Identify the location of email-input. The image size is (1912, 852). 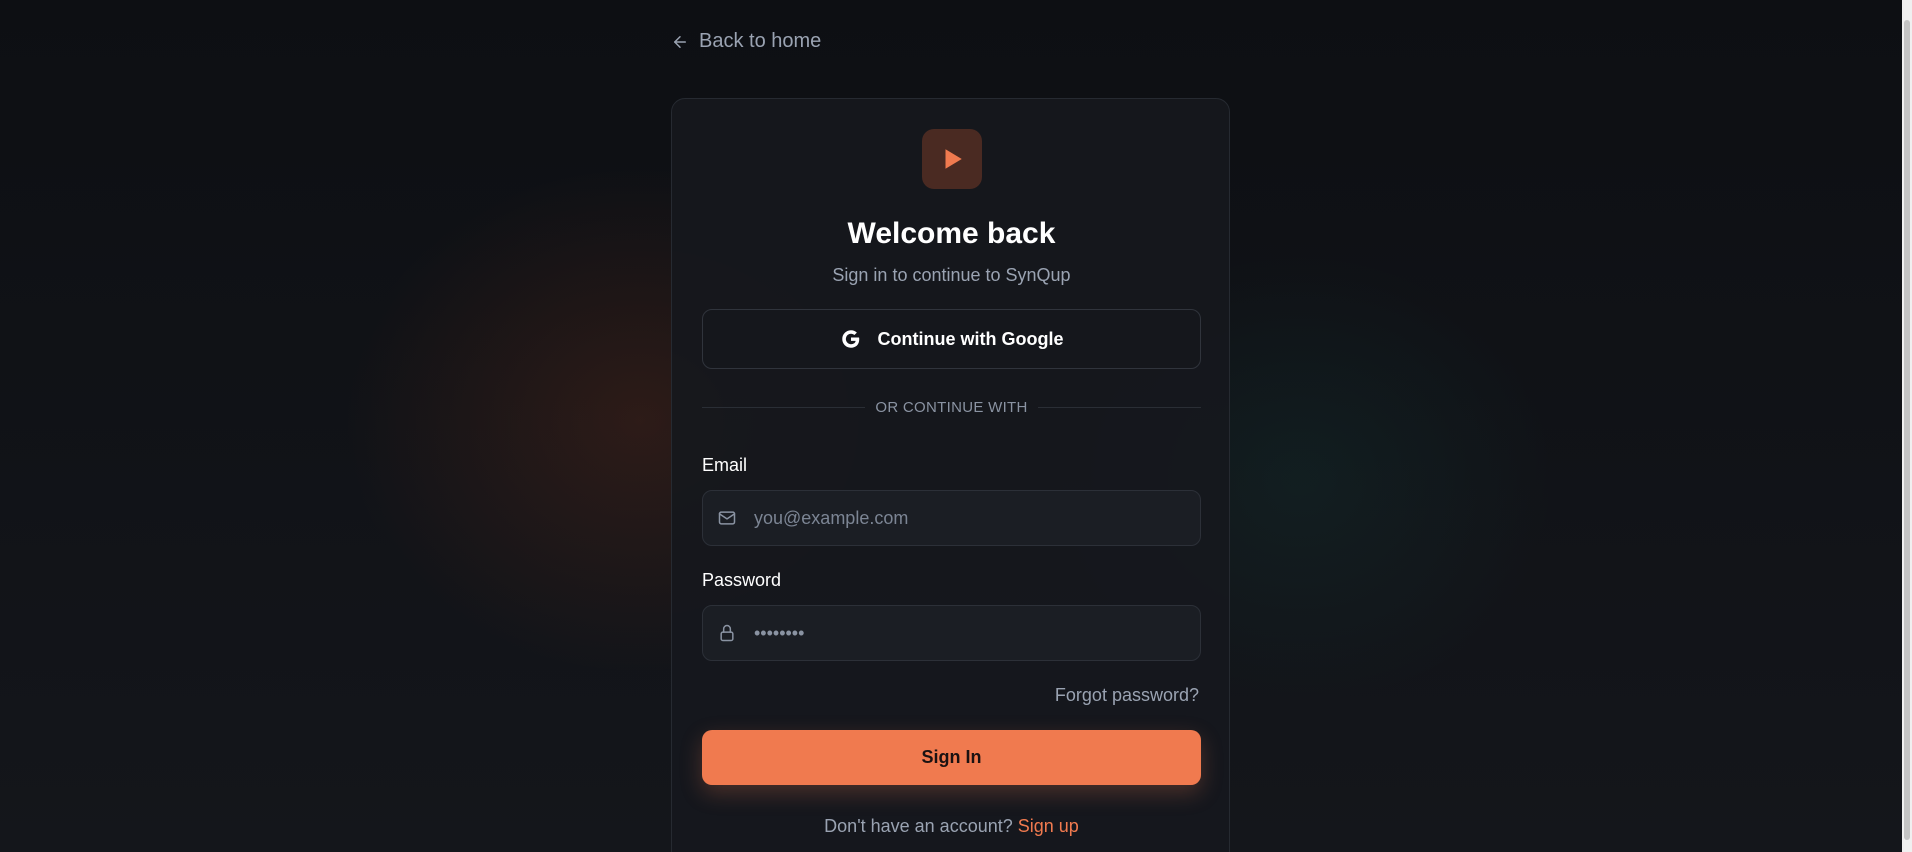
(976, 518).